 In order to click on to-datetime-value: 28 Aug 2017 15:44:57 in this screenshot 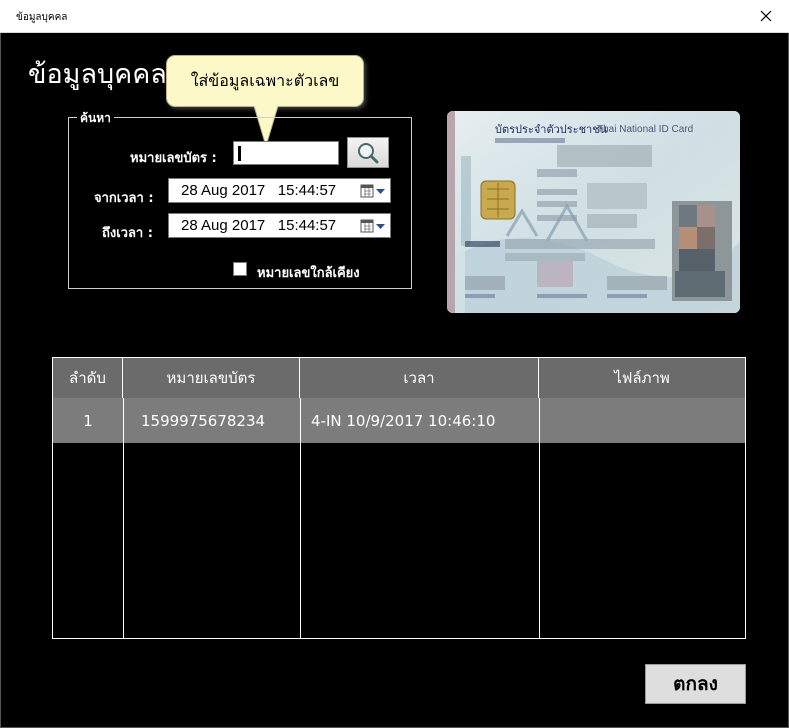, I will do `click(259, 225)`.